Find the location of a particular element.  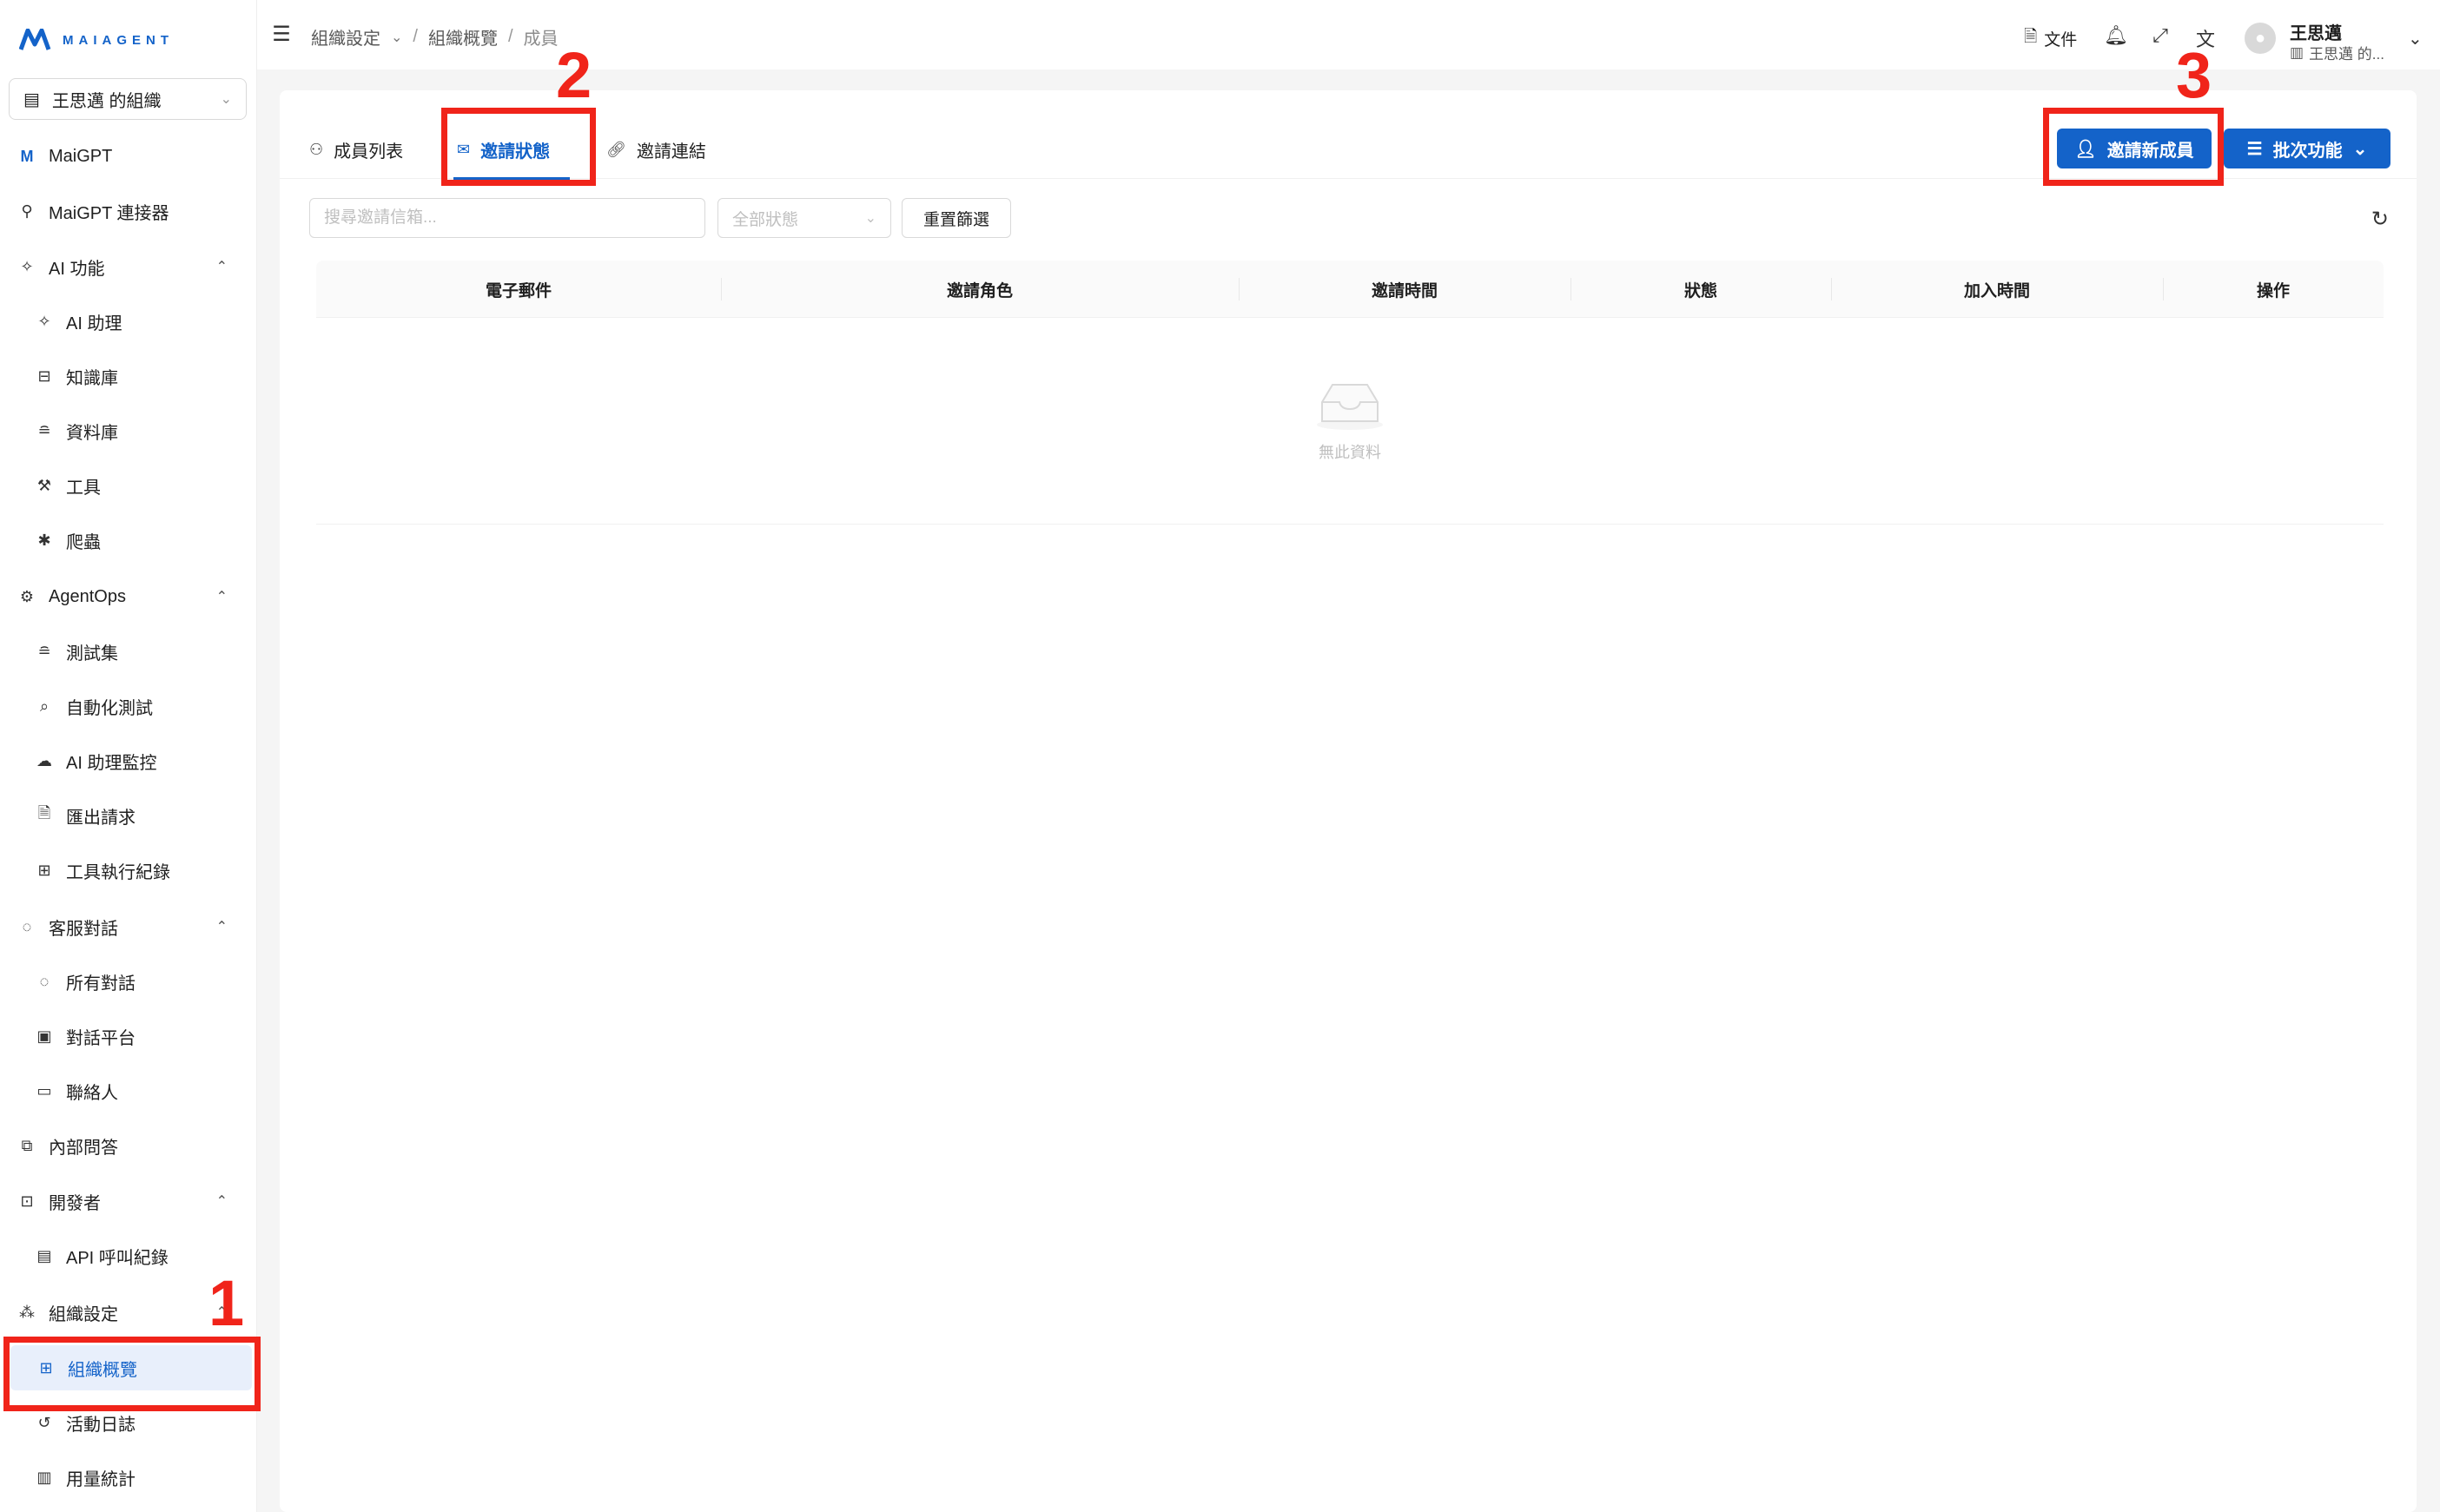

sidebar-item-label: 對話平台 is located at coordinates (101, 1038).